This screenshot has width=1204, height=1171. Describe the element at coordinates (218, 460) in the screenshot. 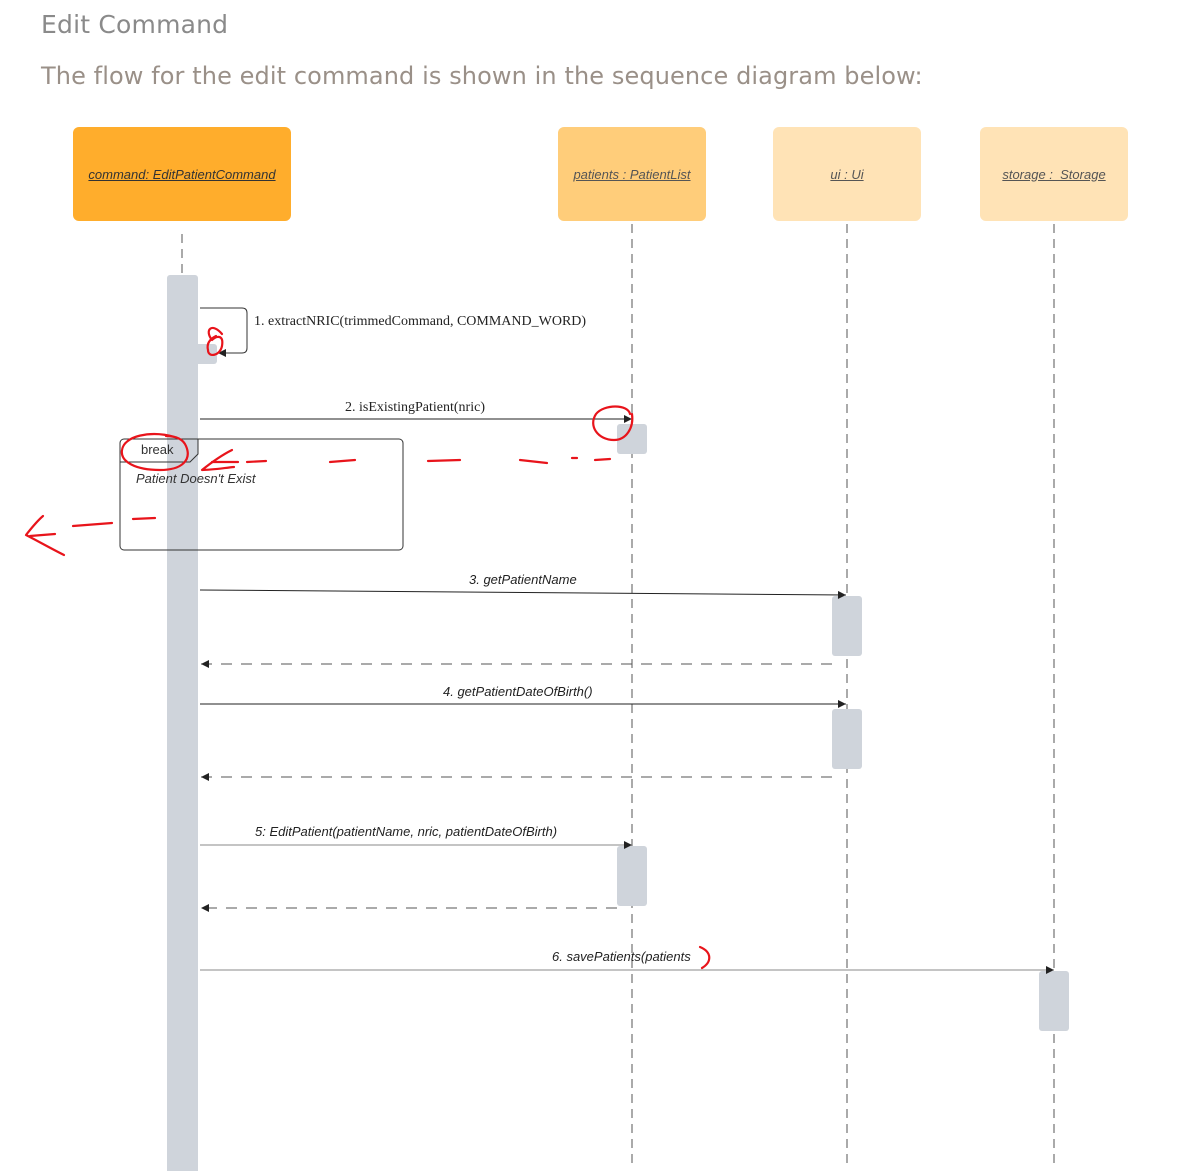

I see `annotation-arrow-head` at that location.